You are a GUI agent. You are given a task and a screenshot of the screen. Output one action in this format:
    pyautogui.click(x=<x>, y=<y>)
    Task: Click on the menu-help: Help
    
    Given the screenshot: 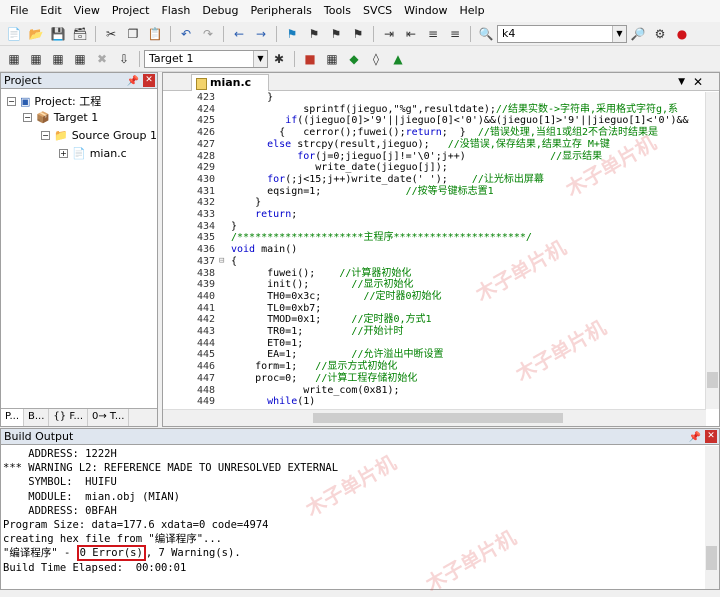 What is the action you would take?
    pyautogui.click(x=472, y=11)
    